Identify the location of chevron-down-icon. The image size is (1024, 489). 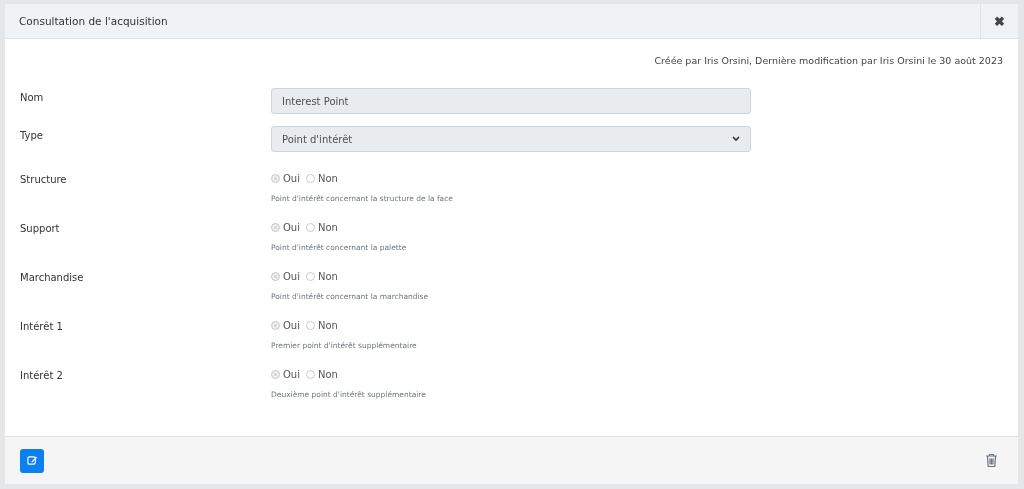
(736, 139).